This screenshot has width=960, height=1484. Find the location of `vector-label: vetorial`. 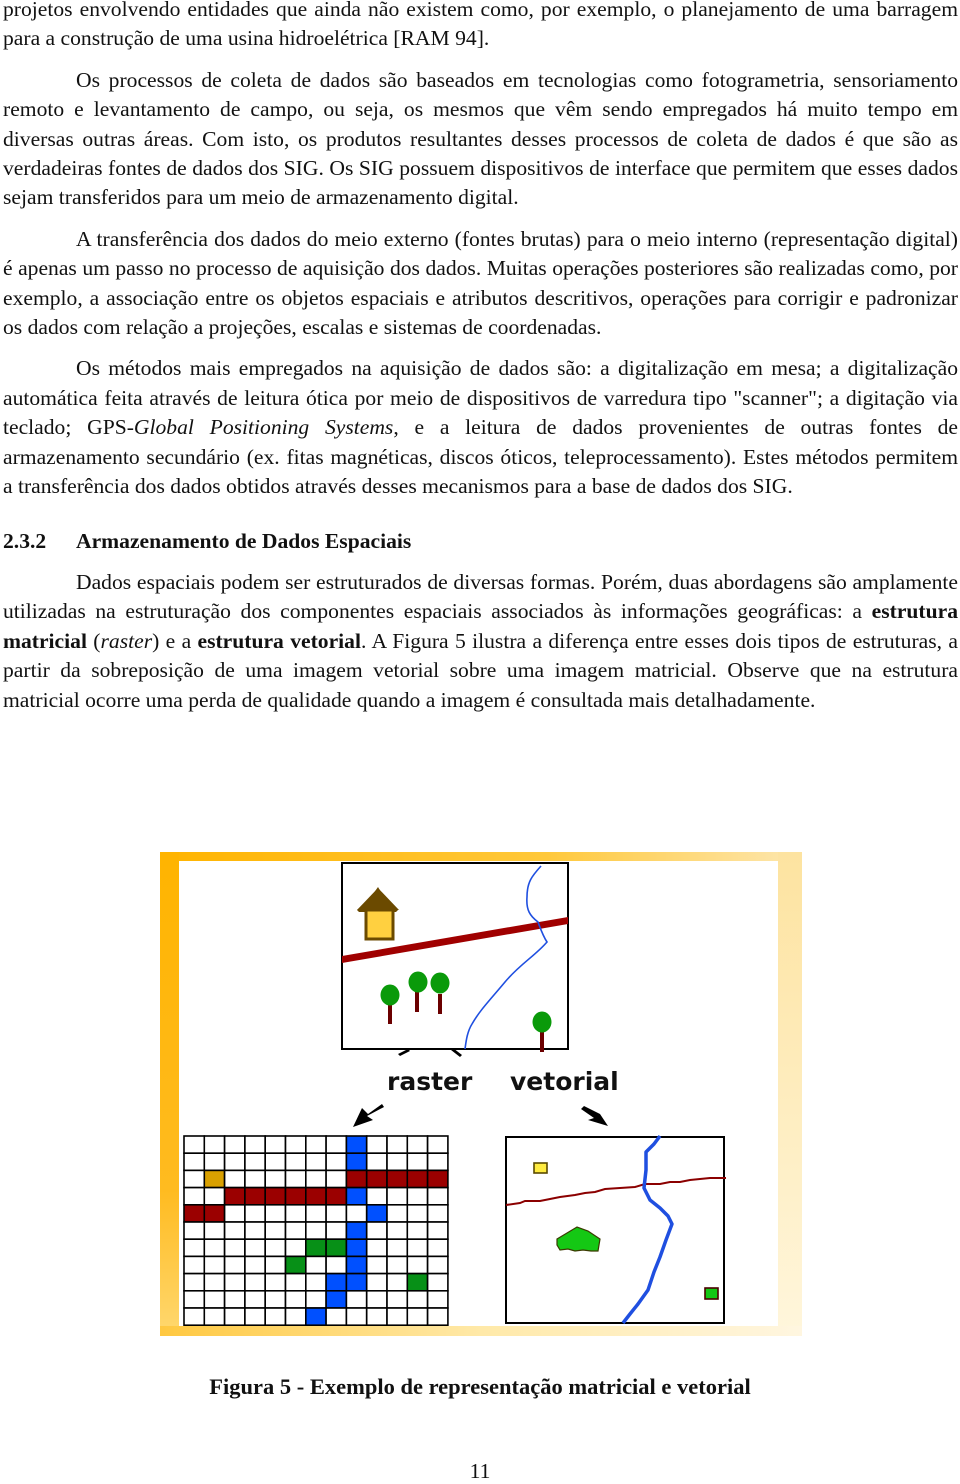

vector-label: vetorial is located at coordinates (564, 1081).